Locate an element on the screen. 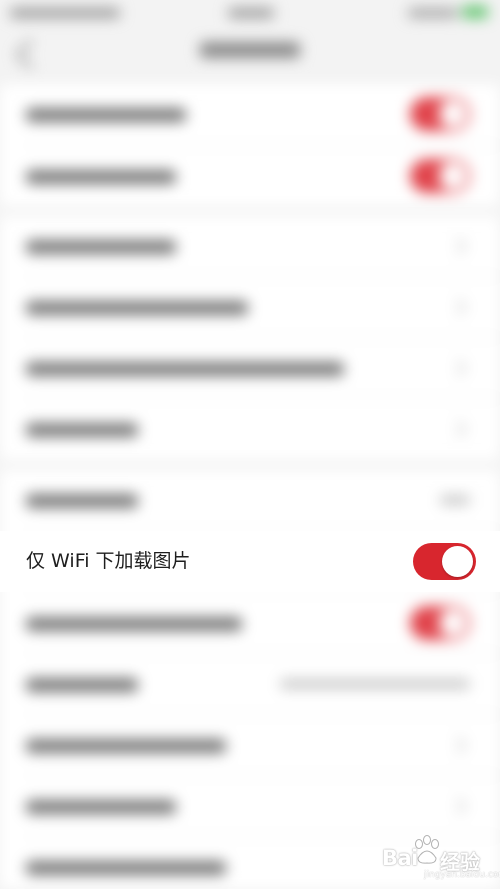 This screenshot has width=500, height=889. back-chevron-icon is located at coordinates (30, 54).